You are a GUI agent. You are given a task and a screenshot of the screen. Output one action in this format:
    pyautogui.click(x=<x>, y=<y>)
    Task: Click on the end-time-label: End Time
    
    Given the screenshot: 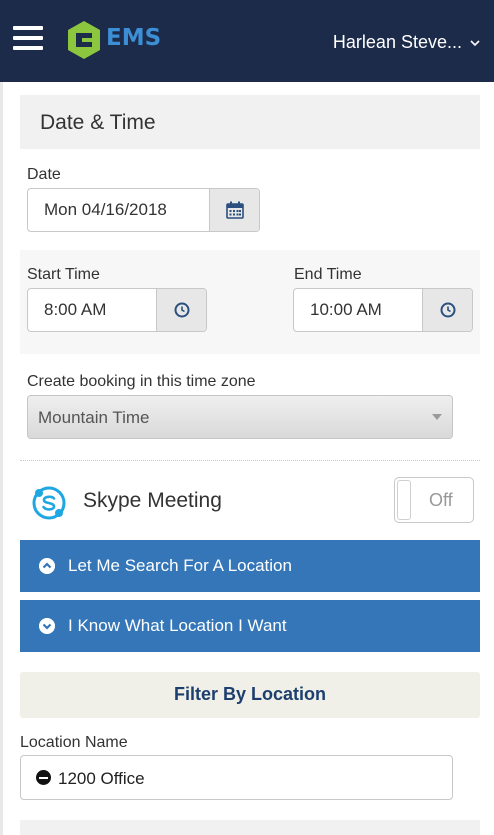 What is the action you would take?
    pyautogui.click(x=328, y=274)
    